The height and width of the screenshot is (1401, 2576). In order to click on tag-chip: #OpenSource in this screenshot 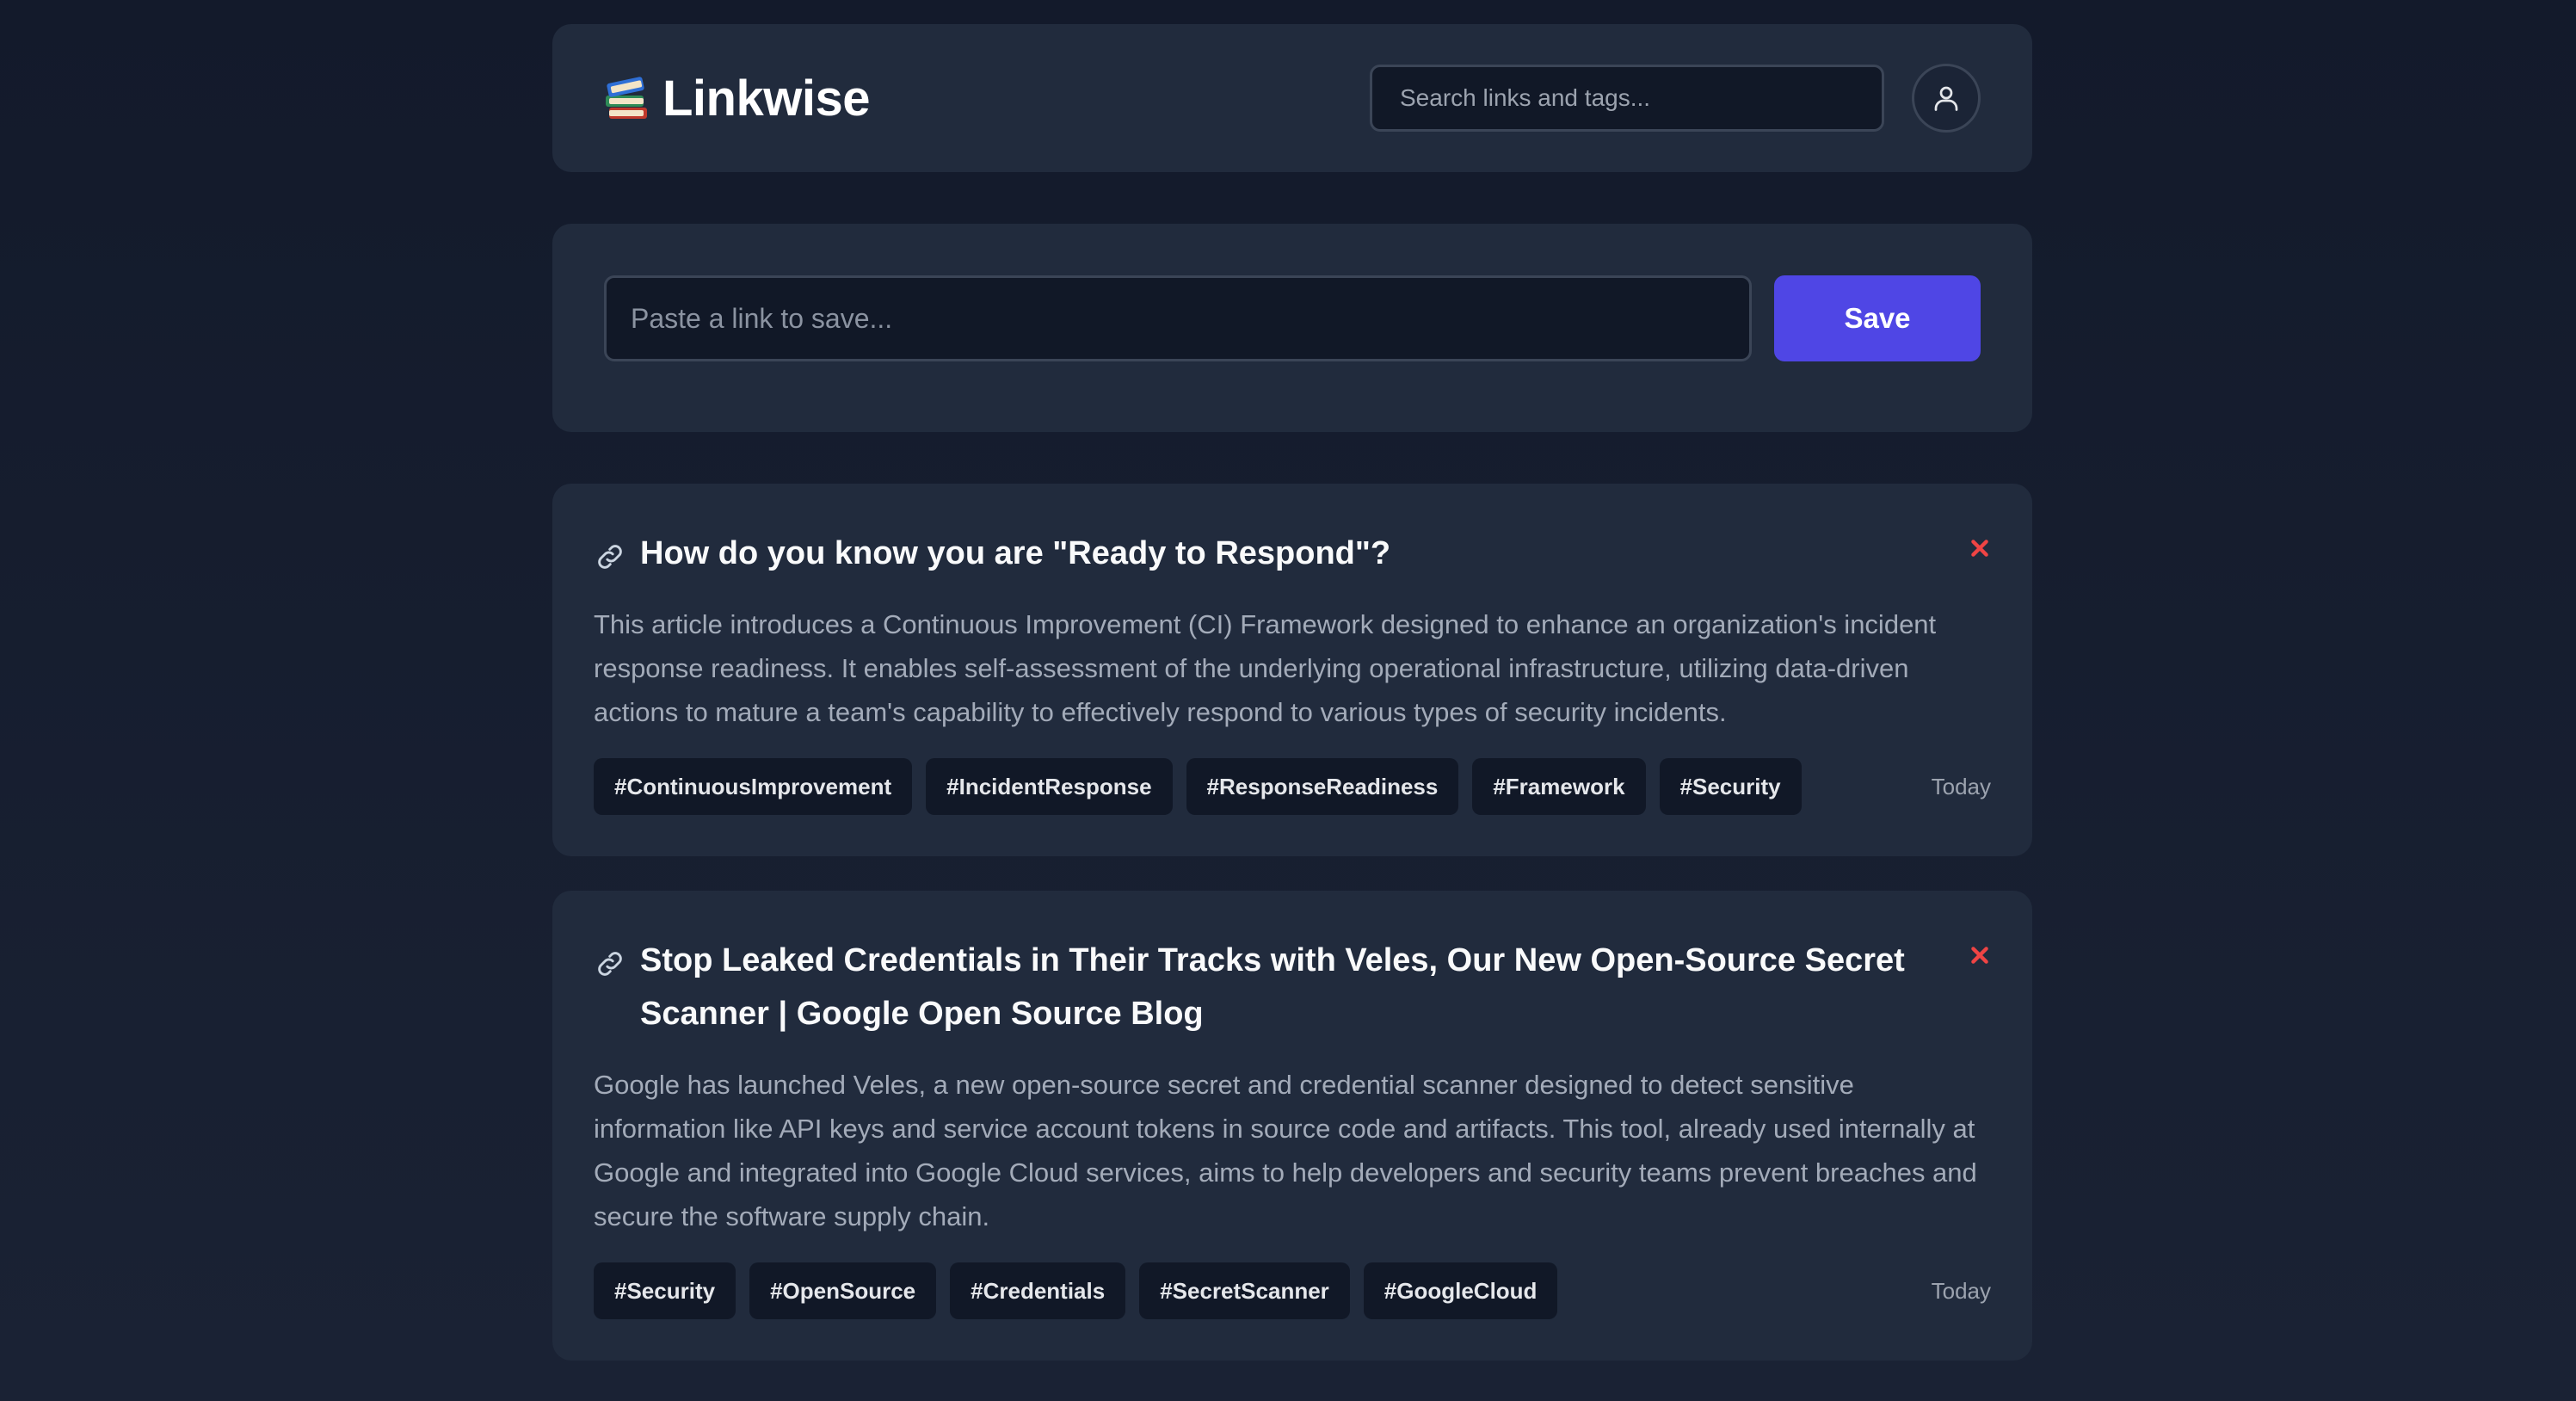, I will do `click(843, 1290)`.